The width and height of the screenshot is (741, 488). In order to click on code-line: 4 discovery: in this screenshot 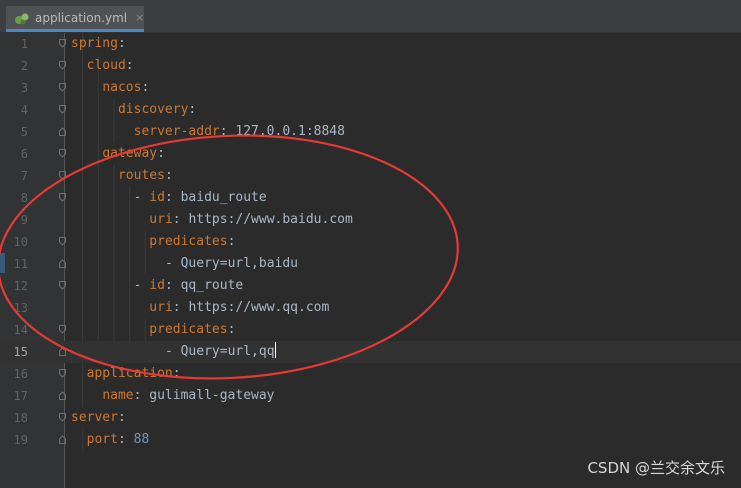, I will do `click(370, 110)`.